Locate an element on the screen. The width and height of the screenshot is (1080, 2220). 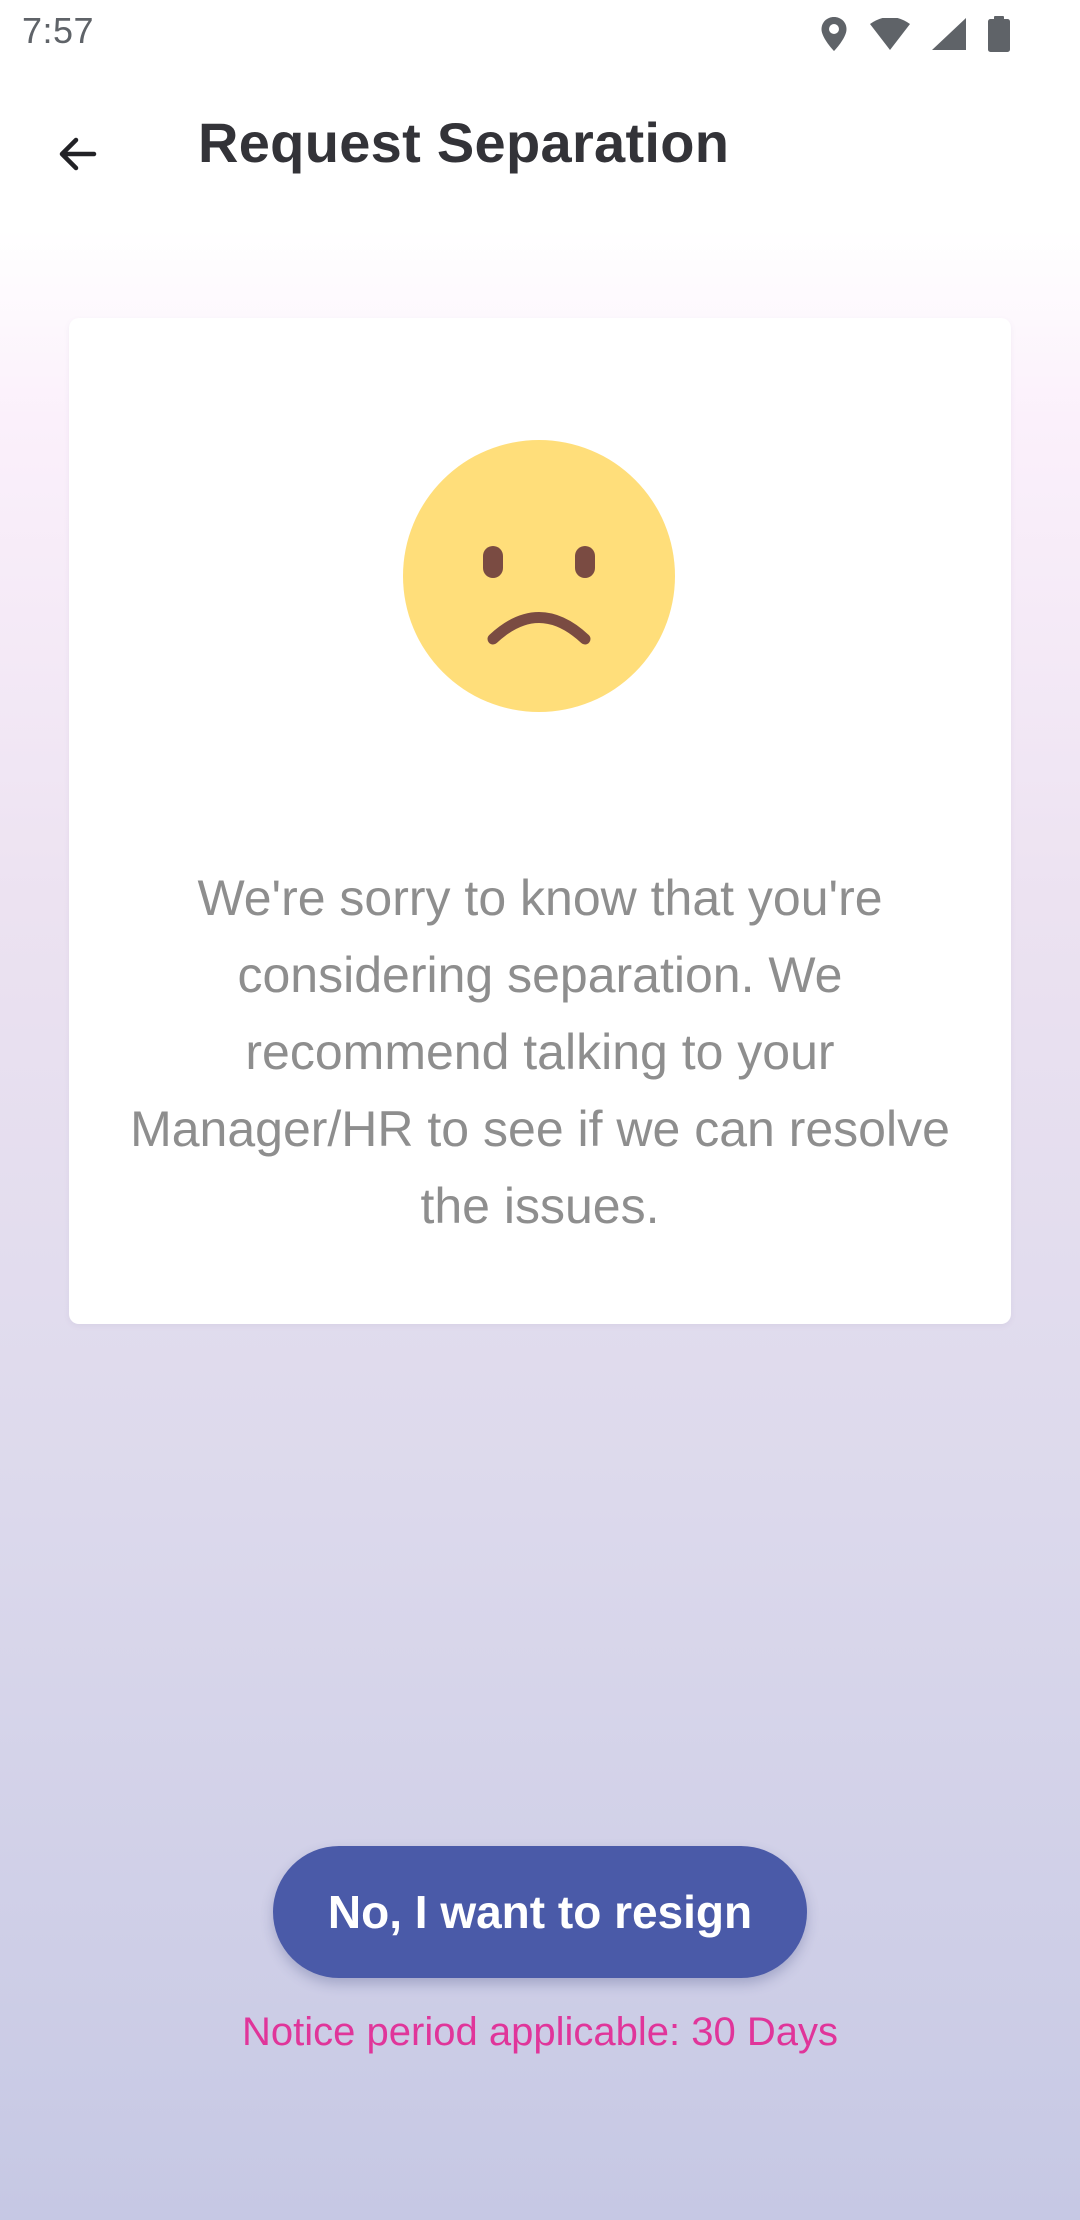
app-bar: Request Separation is located at coordinates (540, 144).